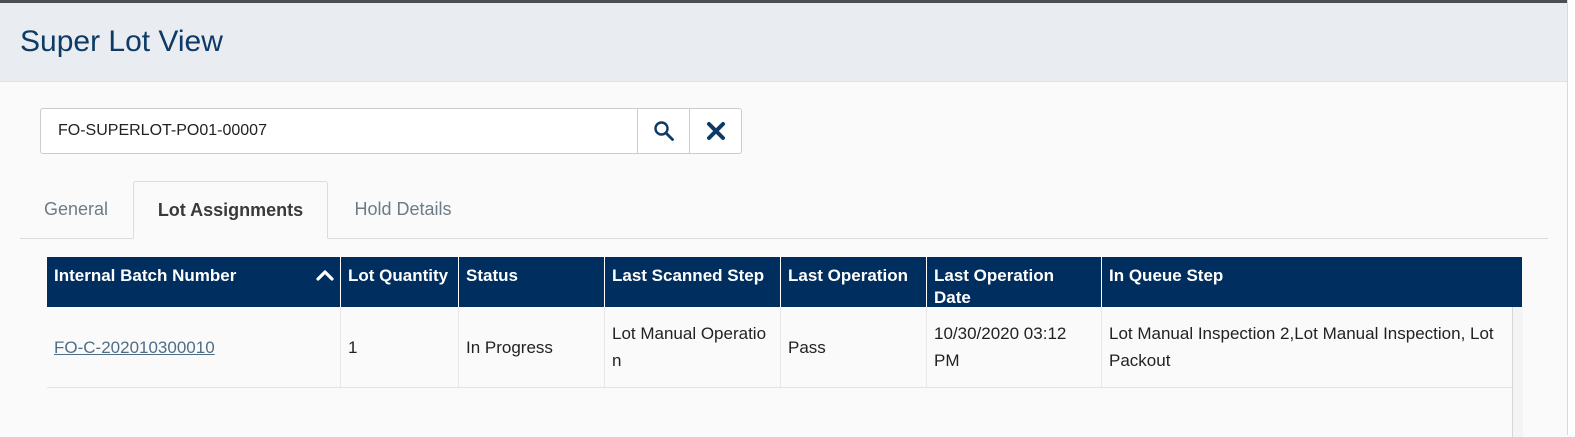 The height and width of the screenshot is (437, 1575). What do you see at coordinates (784, 210) in the screenshot?
I see `tab-bar: General Lot Assignments Hold Details` at bounding box center [784, 210].